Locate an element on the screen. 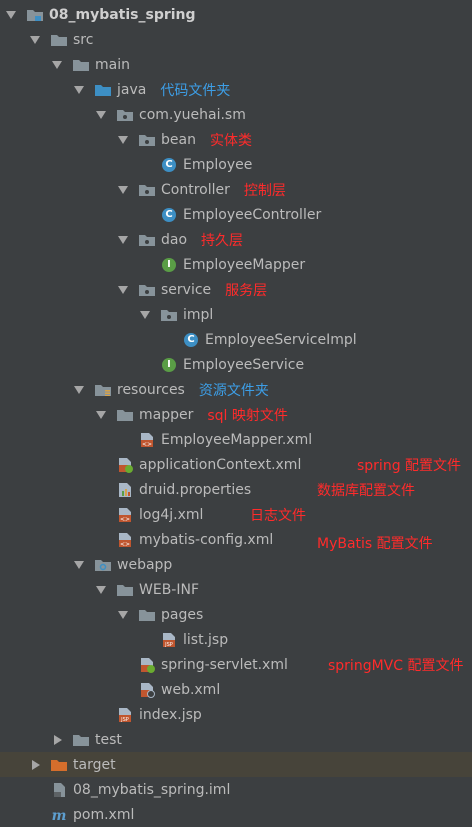 This screenshot has height=827, width=472. annotation-note: springMVC 配置文件 is located at coordinates (396, 665).